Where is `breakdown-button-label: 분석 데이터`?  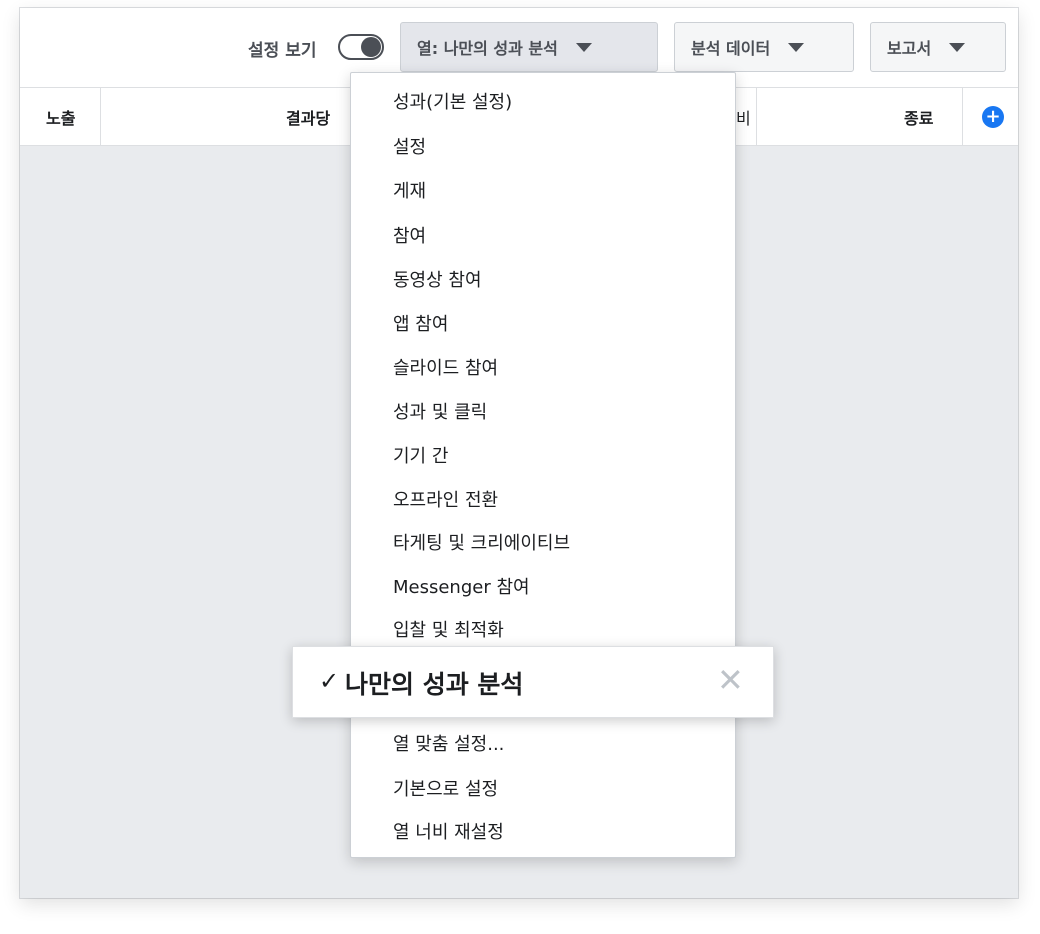 breakdown-button-label: 분석 데이터 is located at coordinates (731, 48).